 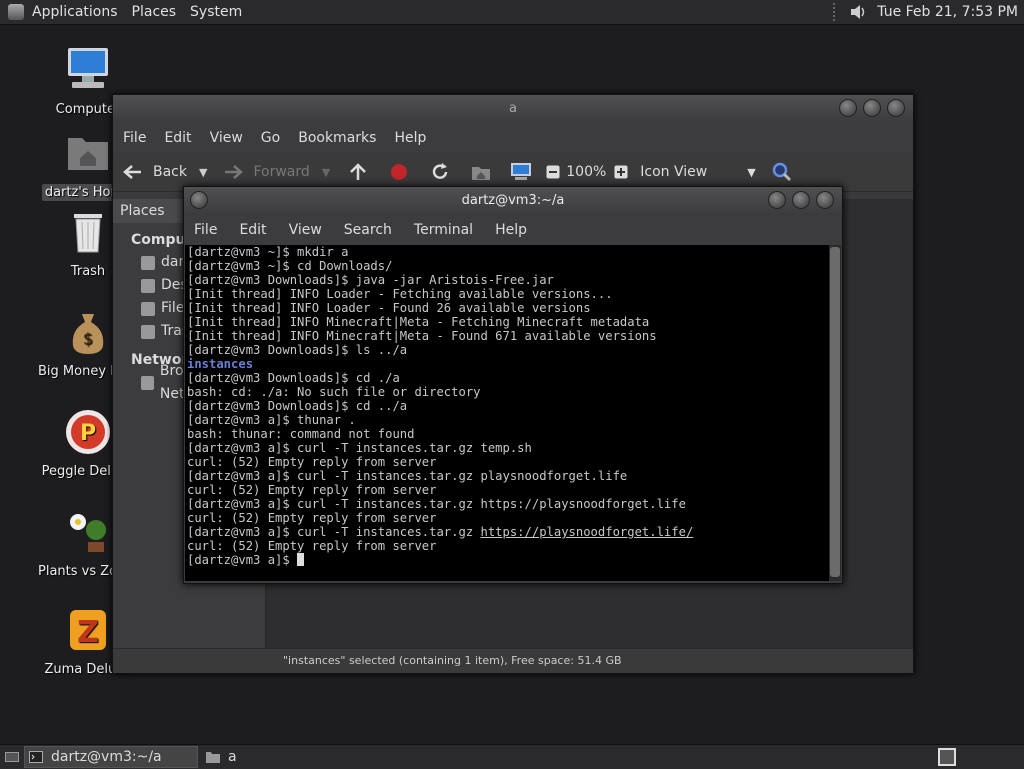 I want to click on term-menu-view: View, so click(x=305, y=230).